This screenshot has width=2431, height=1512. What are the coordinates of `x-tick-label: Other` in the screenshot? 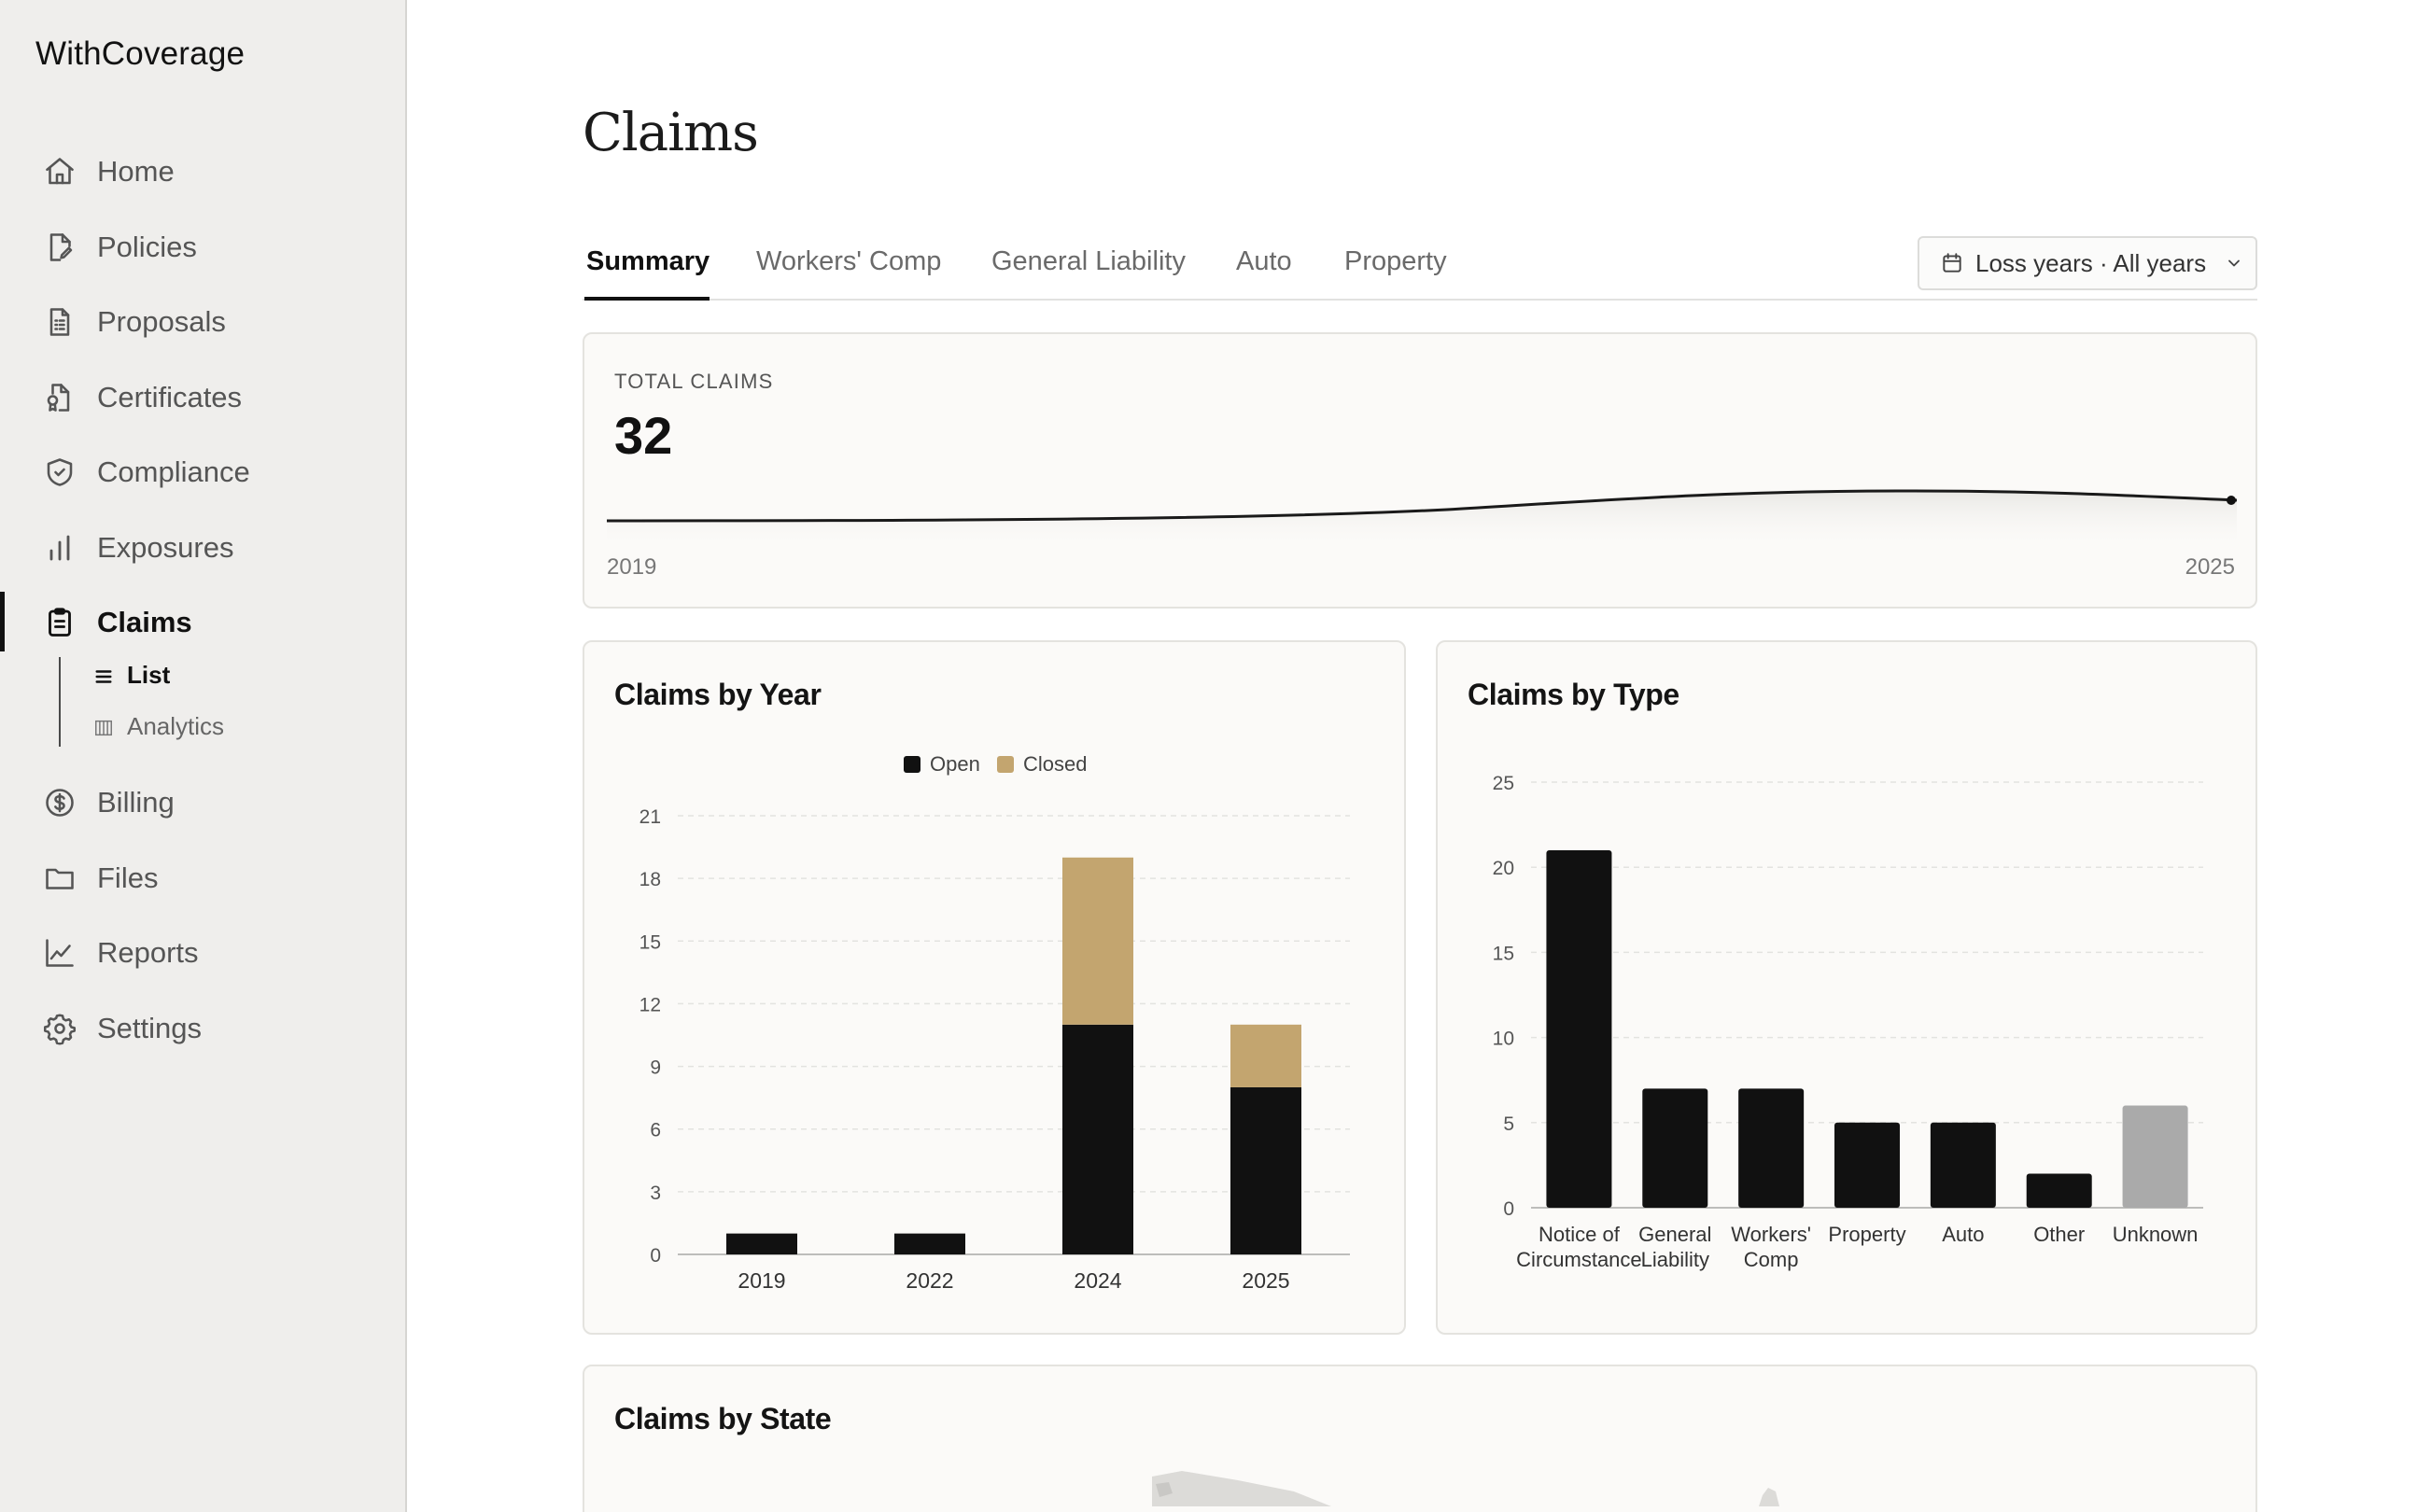 It's located at (2059, 1234).